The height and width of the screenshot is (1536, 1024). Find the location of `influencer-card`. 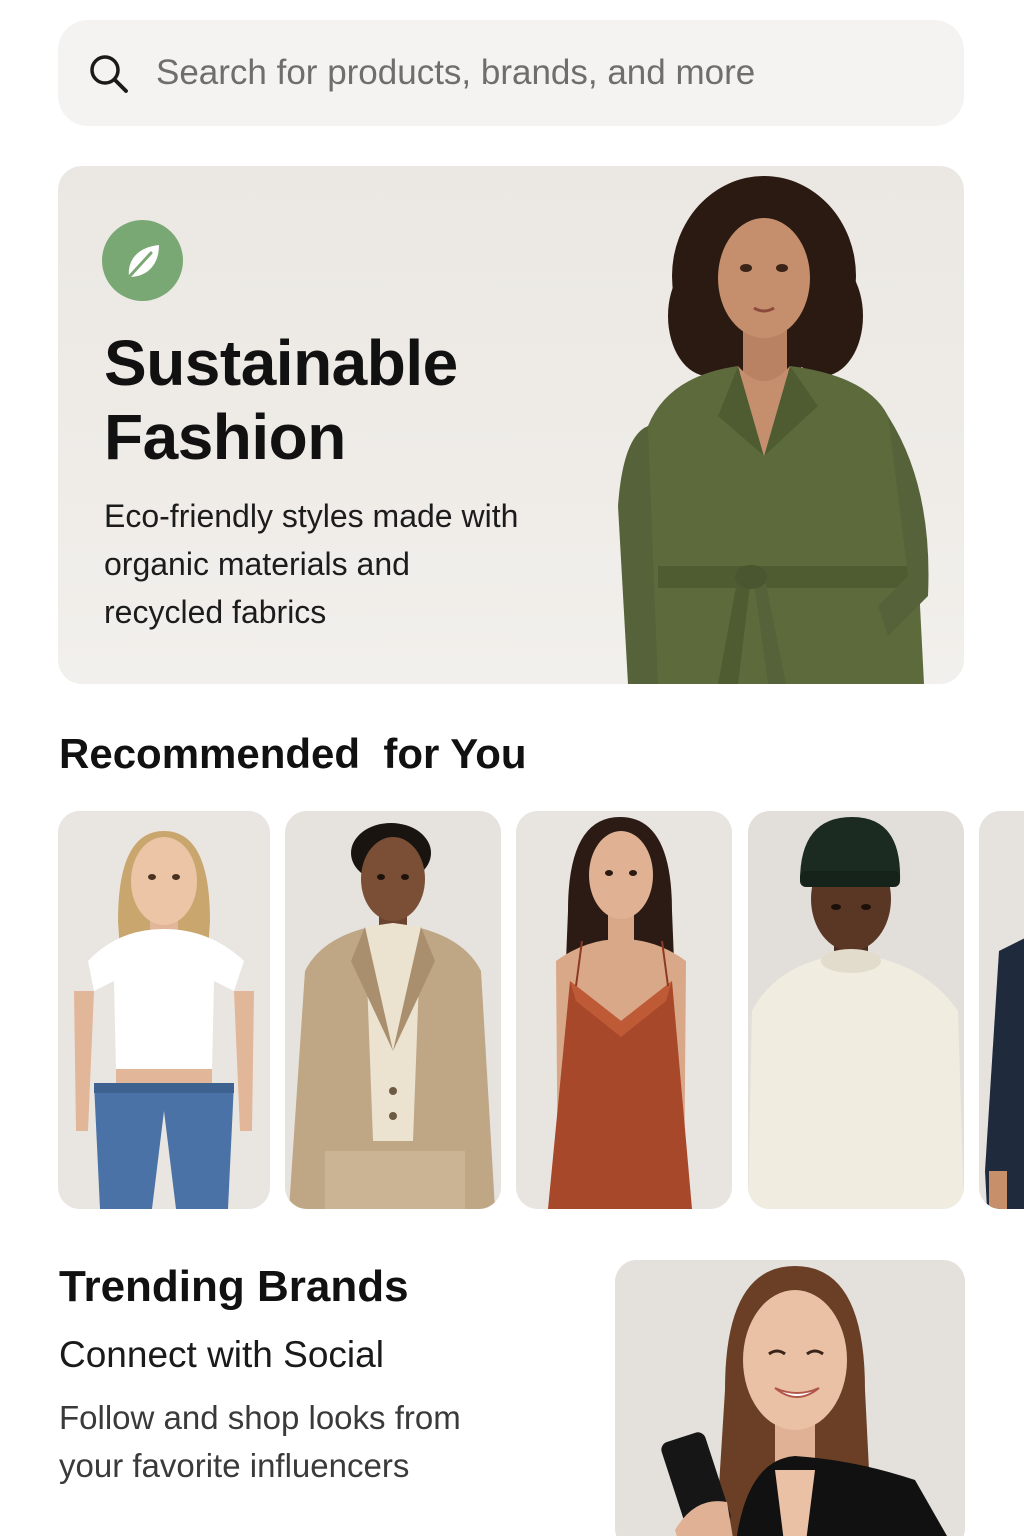

influencer-card is located at coordinates (790, 1398).